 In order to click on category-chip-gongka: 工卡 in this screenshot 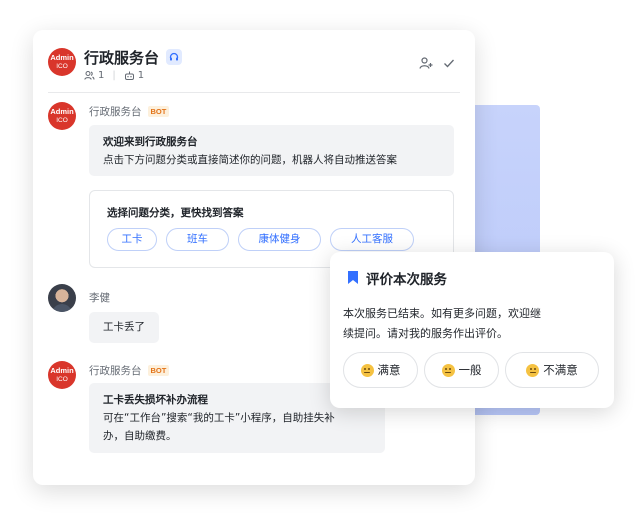, I will do `click(132, 239)`.